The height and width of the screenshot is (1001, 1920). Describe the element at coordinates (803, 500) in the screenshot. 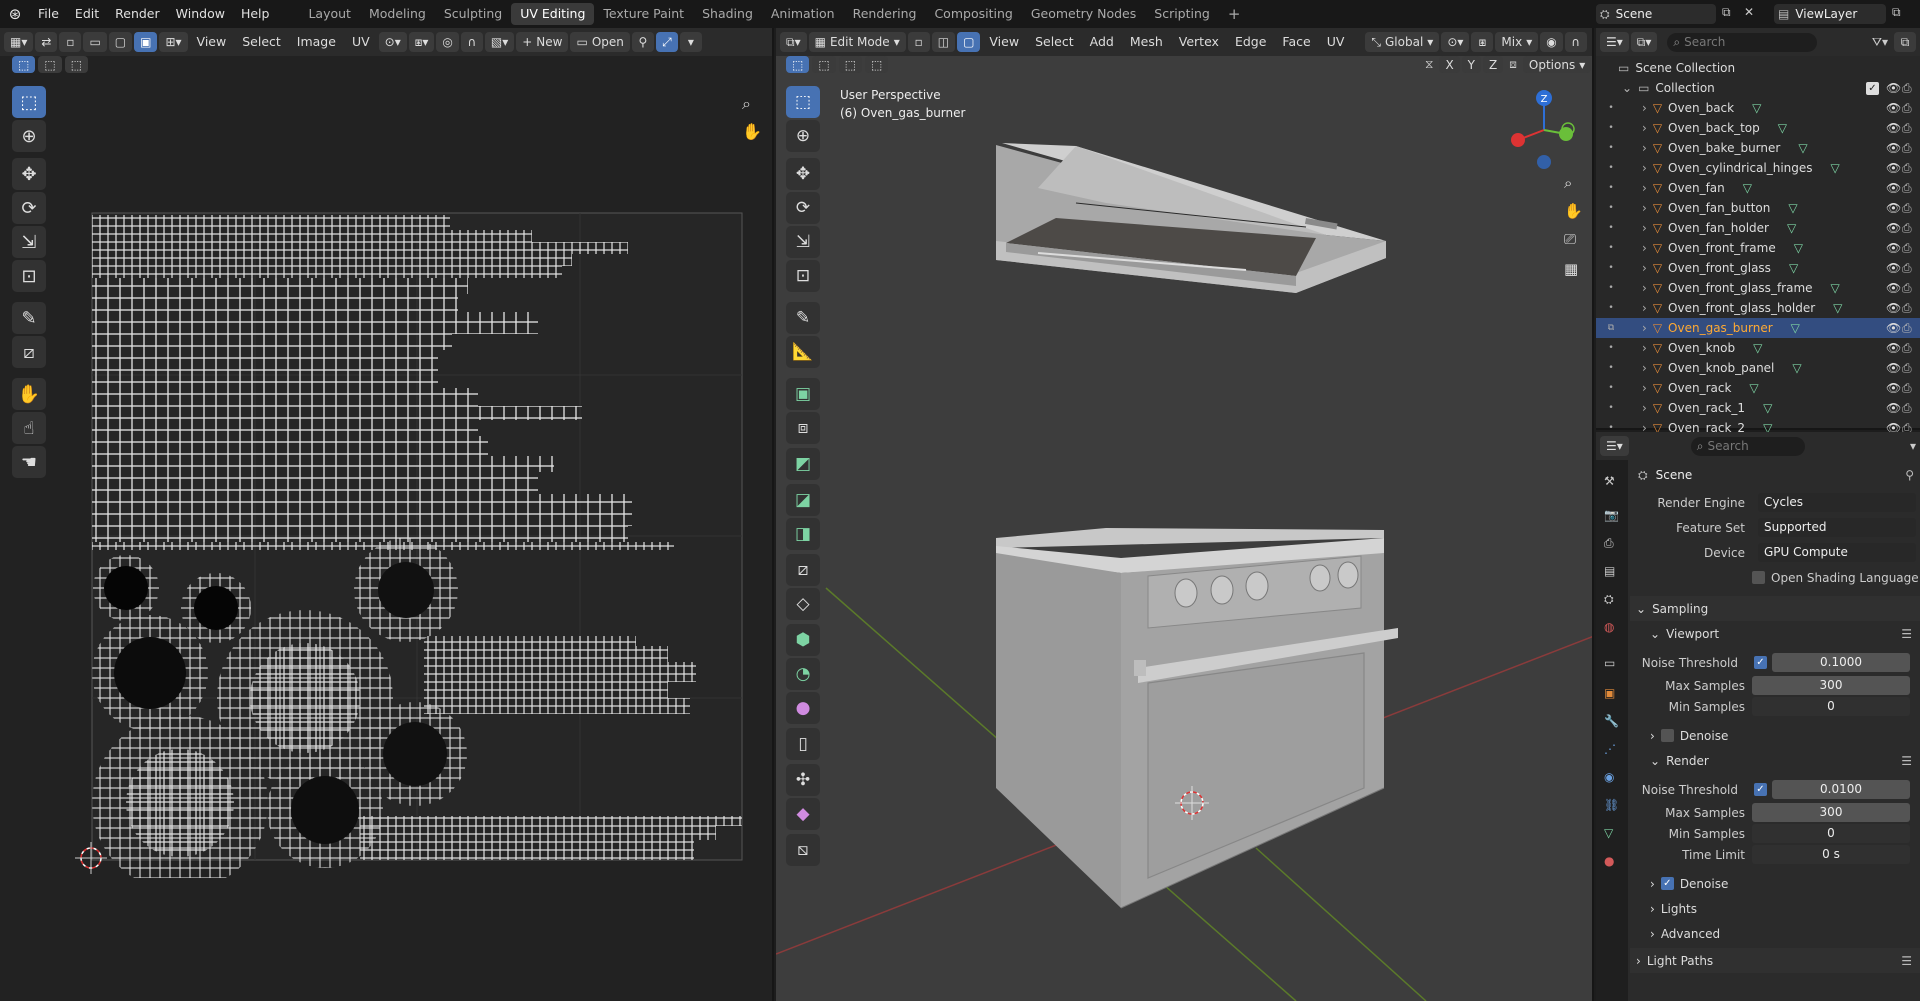

I see `vp-tool-bevel: ◪` at that location.